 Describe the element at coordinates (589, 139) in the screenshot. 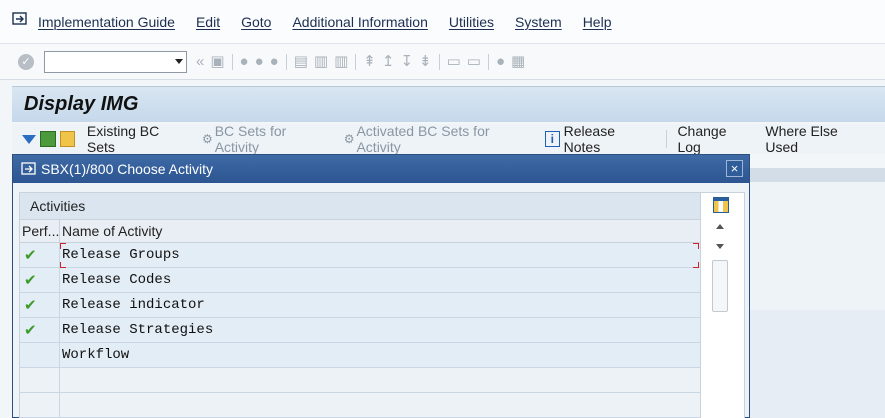

I see `release-notes-label: Release Notes` at that location.